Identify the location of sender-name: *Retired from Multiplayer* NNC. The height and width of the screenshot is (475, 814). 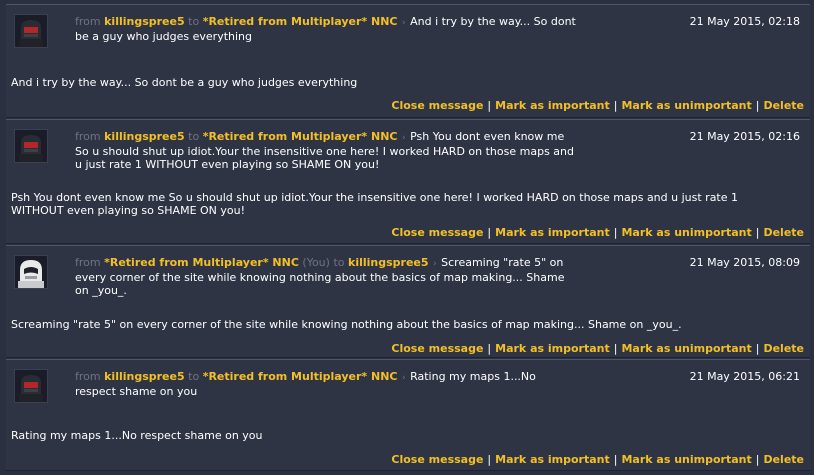
(201, 262).